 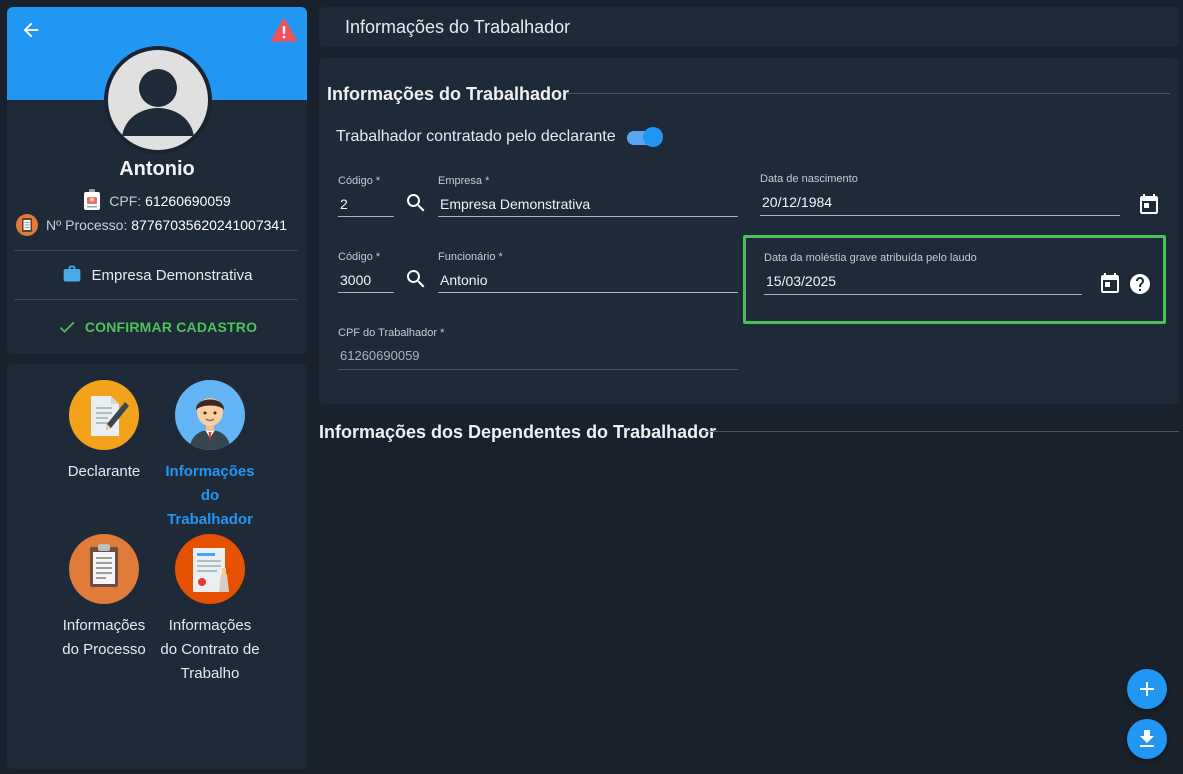 I want to click on worker-cpf-value: 61260690059, so click(x=380, y=355).